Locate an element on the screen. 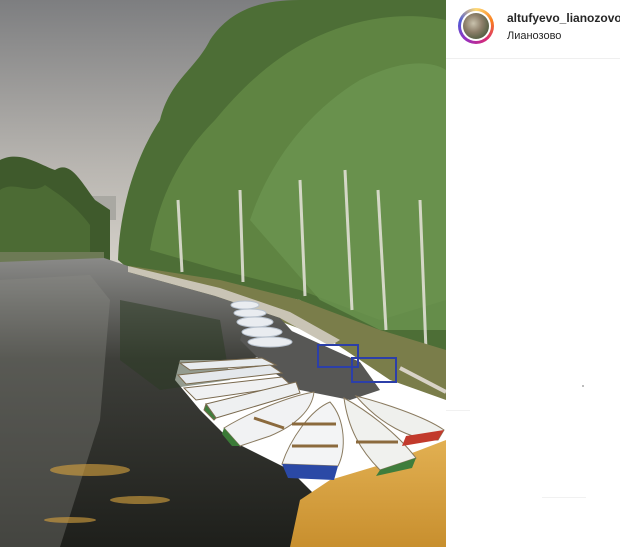  post-header: altufyevo_lianozovo Лианозово is located at coordinates (533, 29).